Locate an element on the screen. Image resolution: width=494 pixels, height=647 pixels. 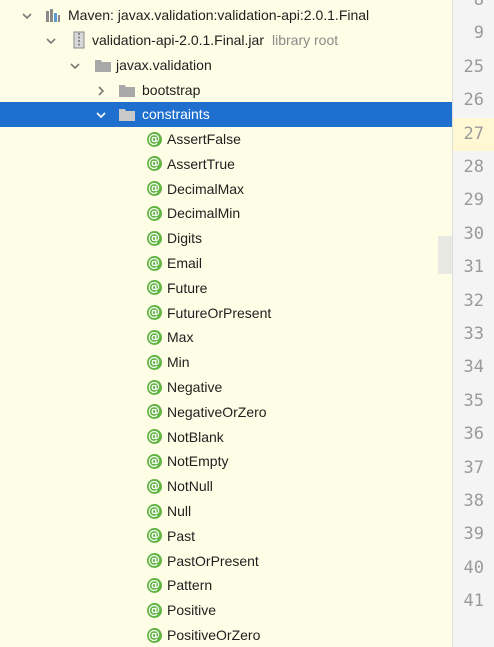
line-number: 26 is located at coordinates (473, 100).